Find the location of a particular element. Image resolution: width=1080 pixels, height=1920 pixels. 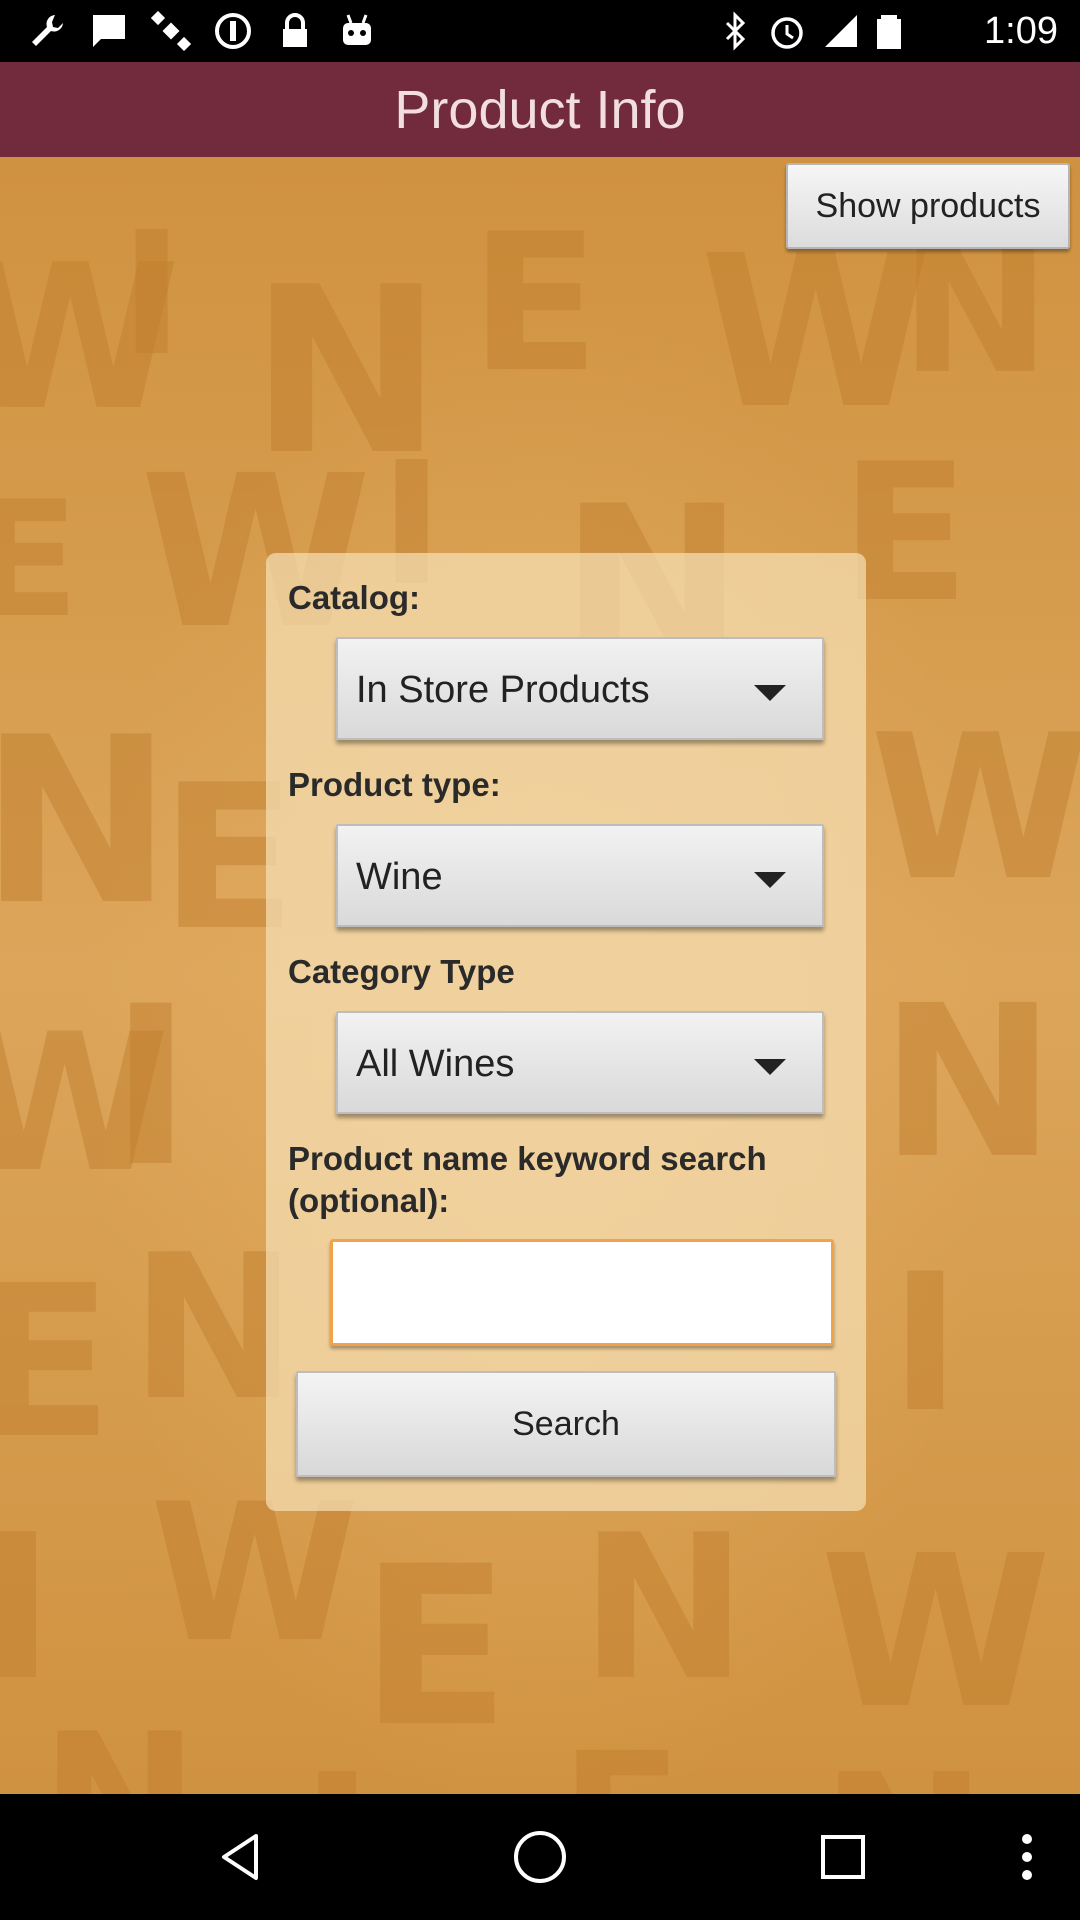

menu-icon is located at coordinates (1027, 1857).